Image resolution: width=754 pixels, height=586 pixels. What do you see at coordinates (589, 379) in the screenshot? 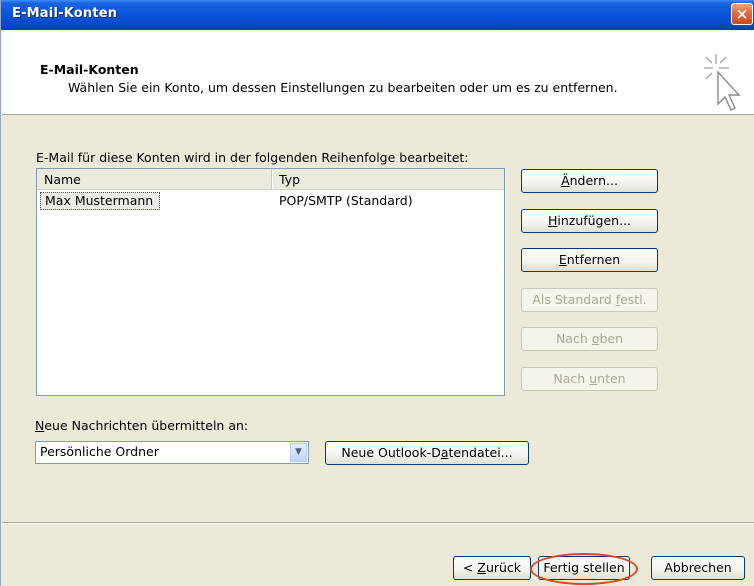
I see `move-down-button: Nach unten` at bounding box center [589, 379].